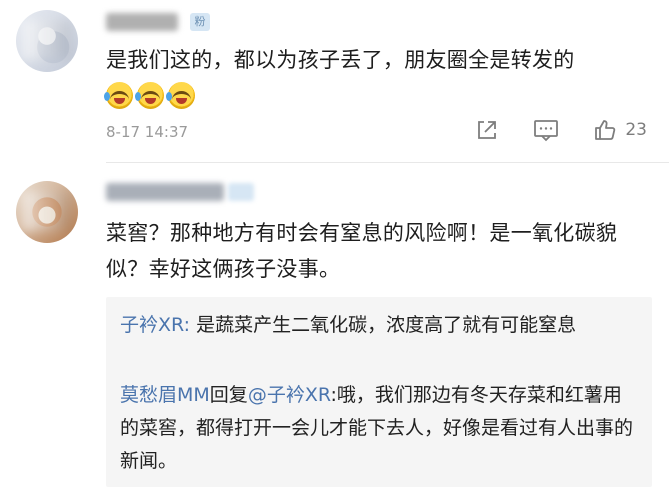 The width and height of the screenshot is (669, 495). What do you see at coordinates (152, 325) in the screenshot?
I see `reply-author: 子衿XR` at bounding box center [152, 325].